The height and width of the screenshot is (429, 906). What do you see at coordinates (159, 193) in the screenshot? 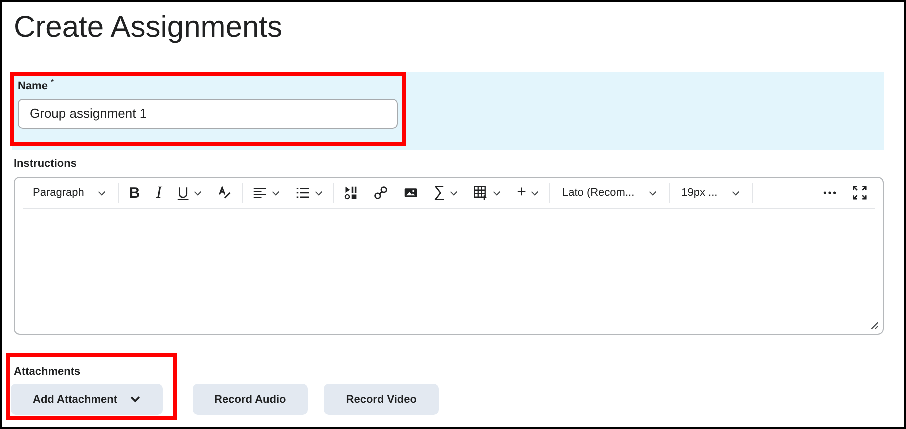
I see `toolbar-button: I` at bounding box center [159, 193].